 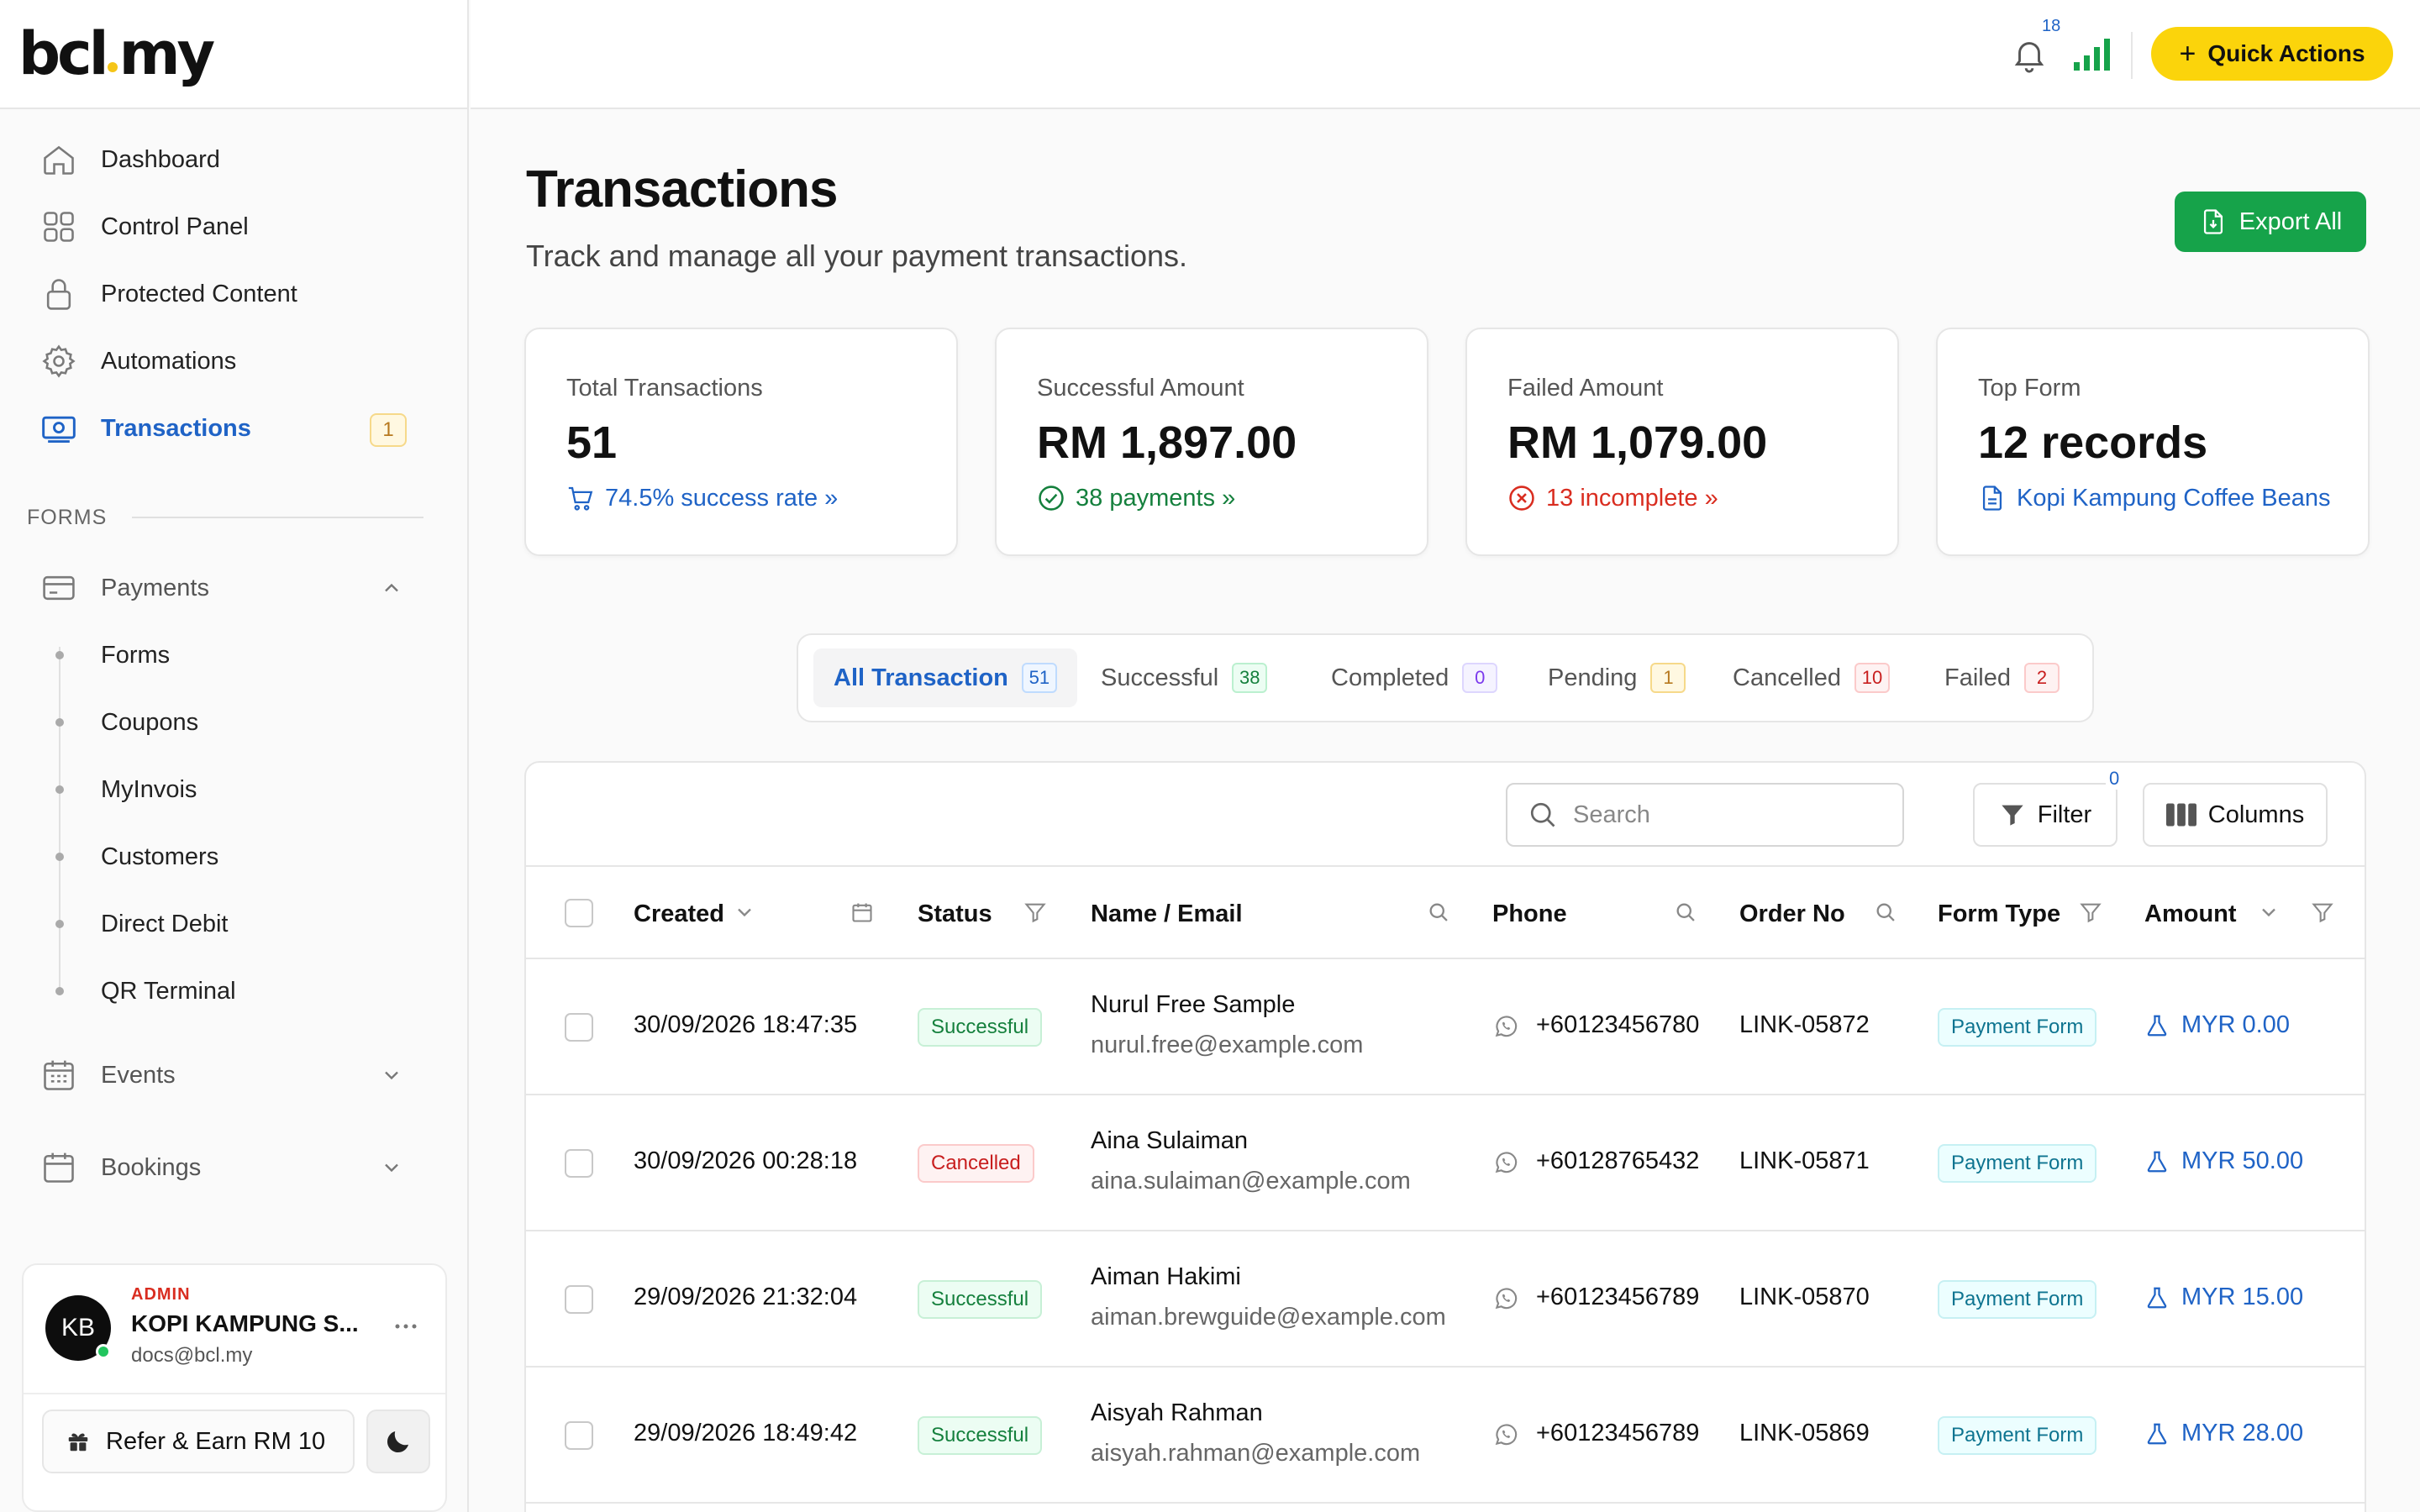 What do you see at coordinates (1184, 677) in the screenshot?
I see `tab-successful: Successful 38` at bounding box center [1184, 677].